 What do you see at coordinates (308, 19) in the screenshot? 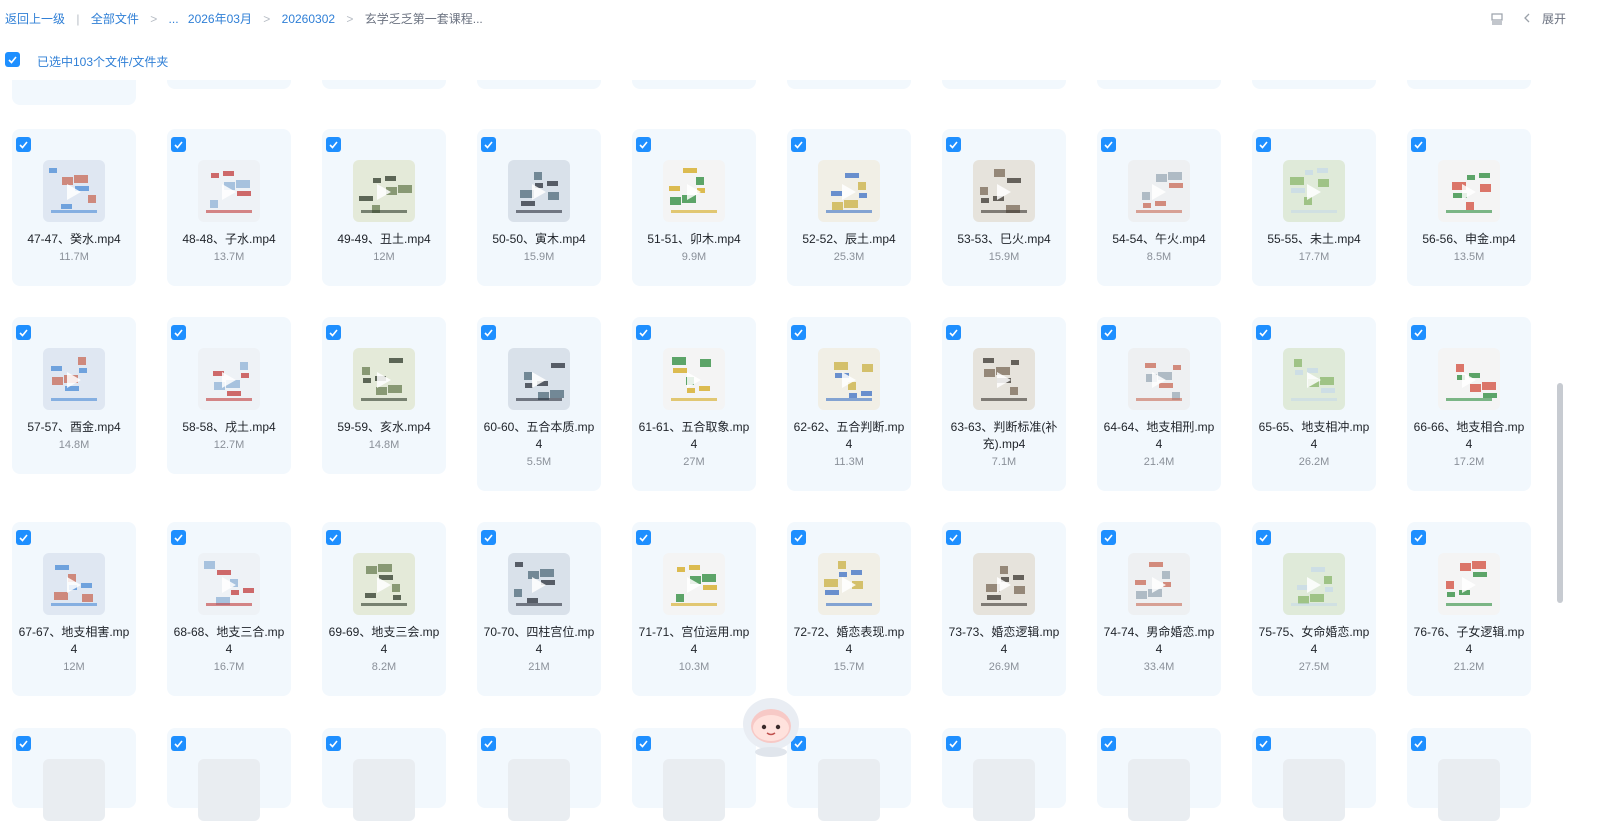
I see `breadcrumb-date: 20260302` at bounding box center [308, 19].